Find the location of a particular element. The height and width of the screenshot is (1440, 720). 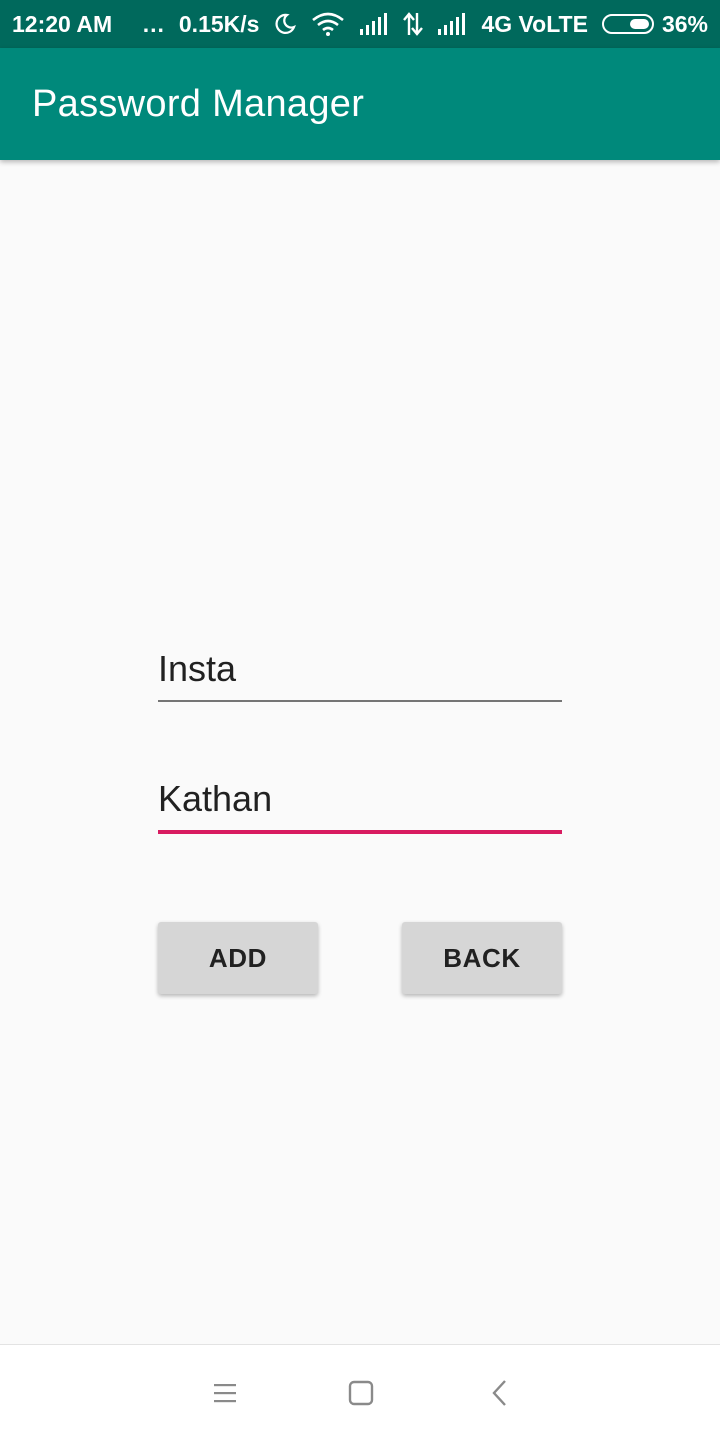

data-arrows-icon is located at coordinates (413, 24).